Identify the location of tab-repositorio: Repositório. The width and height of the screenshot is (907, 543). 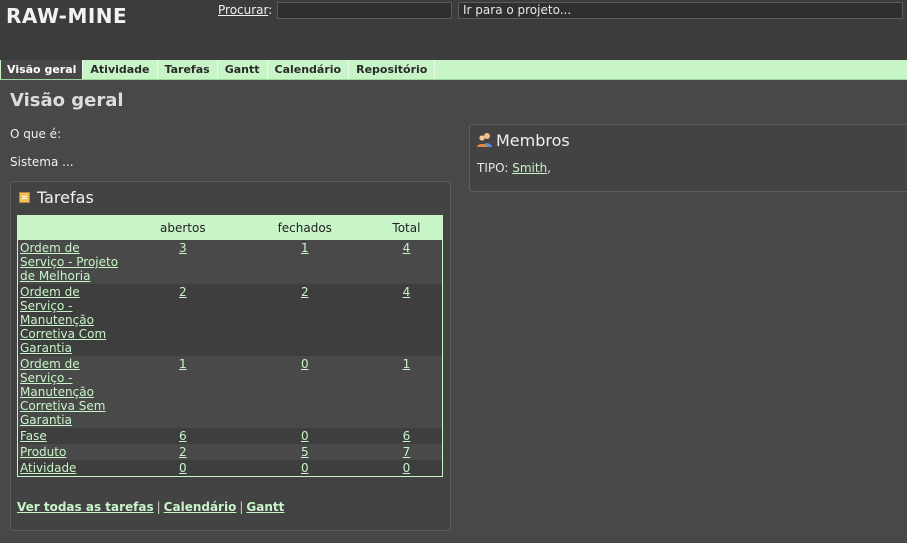
(392, 69).